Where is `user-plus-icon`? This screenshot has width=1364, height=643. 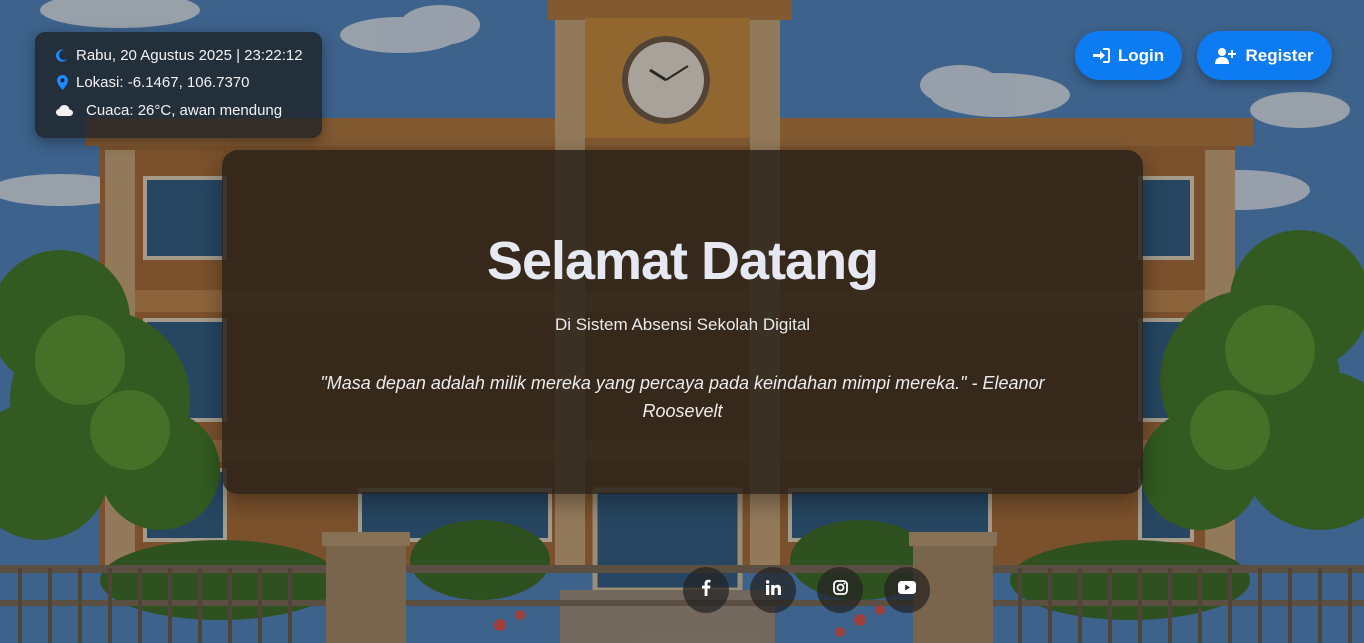 user-plus-icon is located at coordinates (1226, 55).